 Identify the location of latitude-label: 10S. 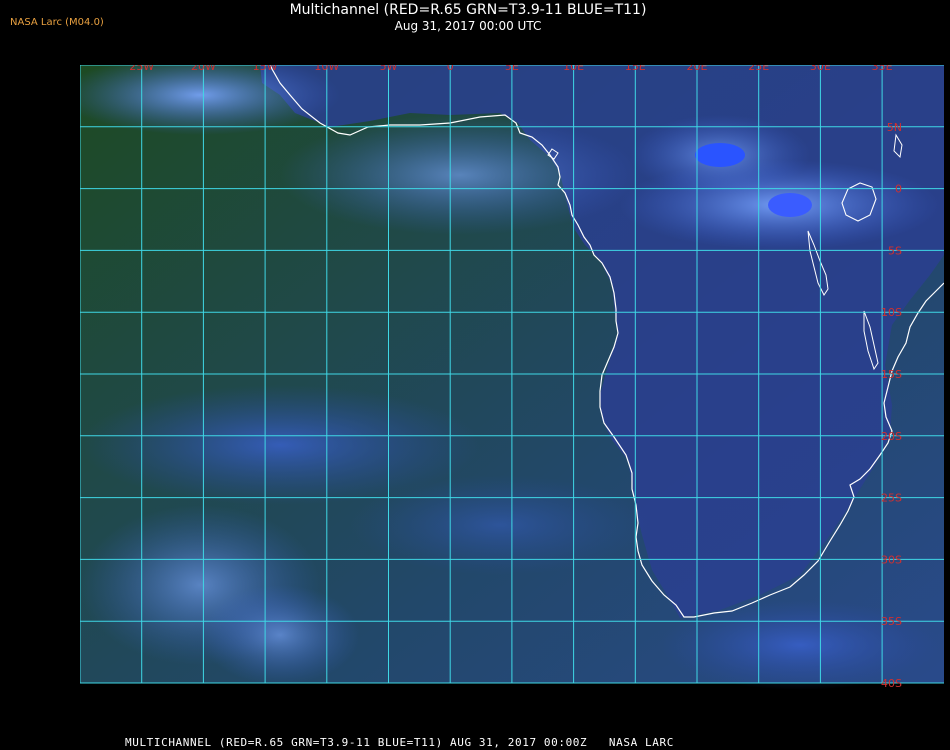
(891, 312).